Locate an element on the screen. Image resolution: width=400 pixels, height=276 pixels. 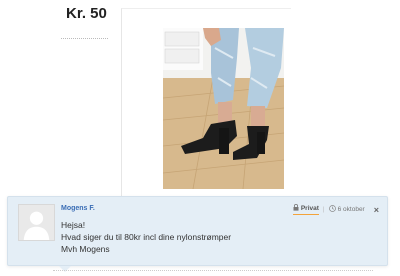
comment-date: 6 oktober is located at coordinates (346, 209).